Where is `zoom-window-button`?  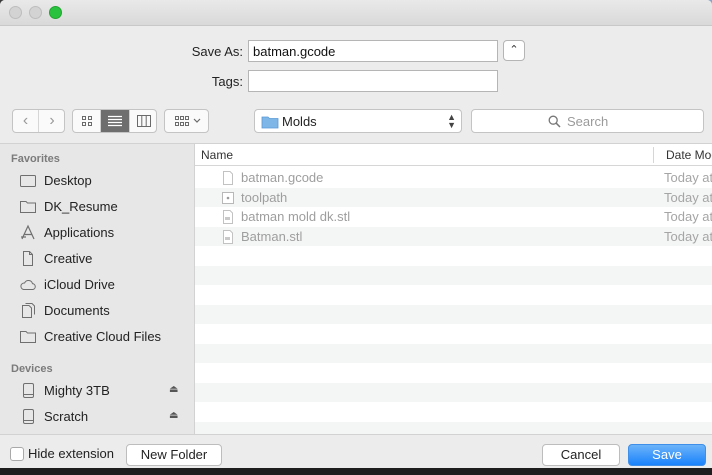 zoom-window-button is located at coordinates (55, 12).